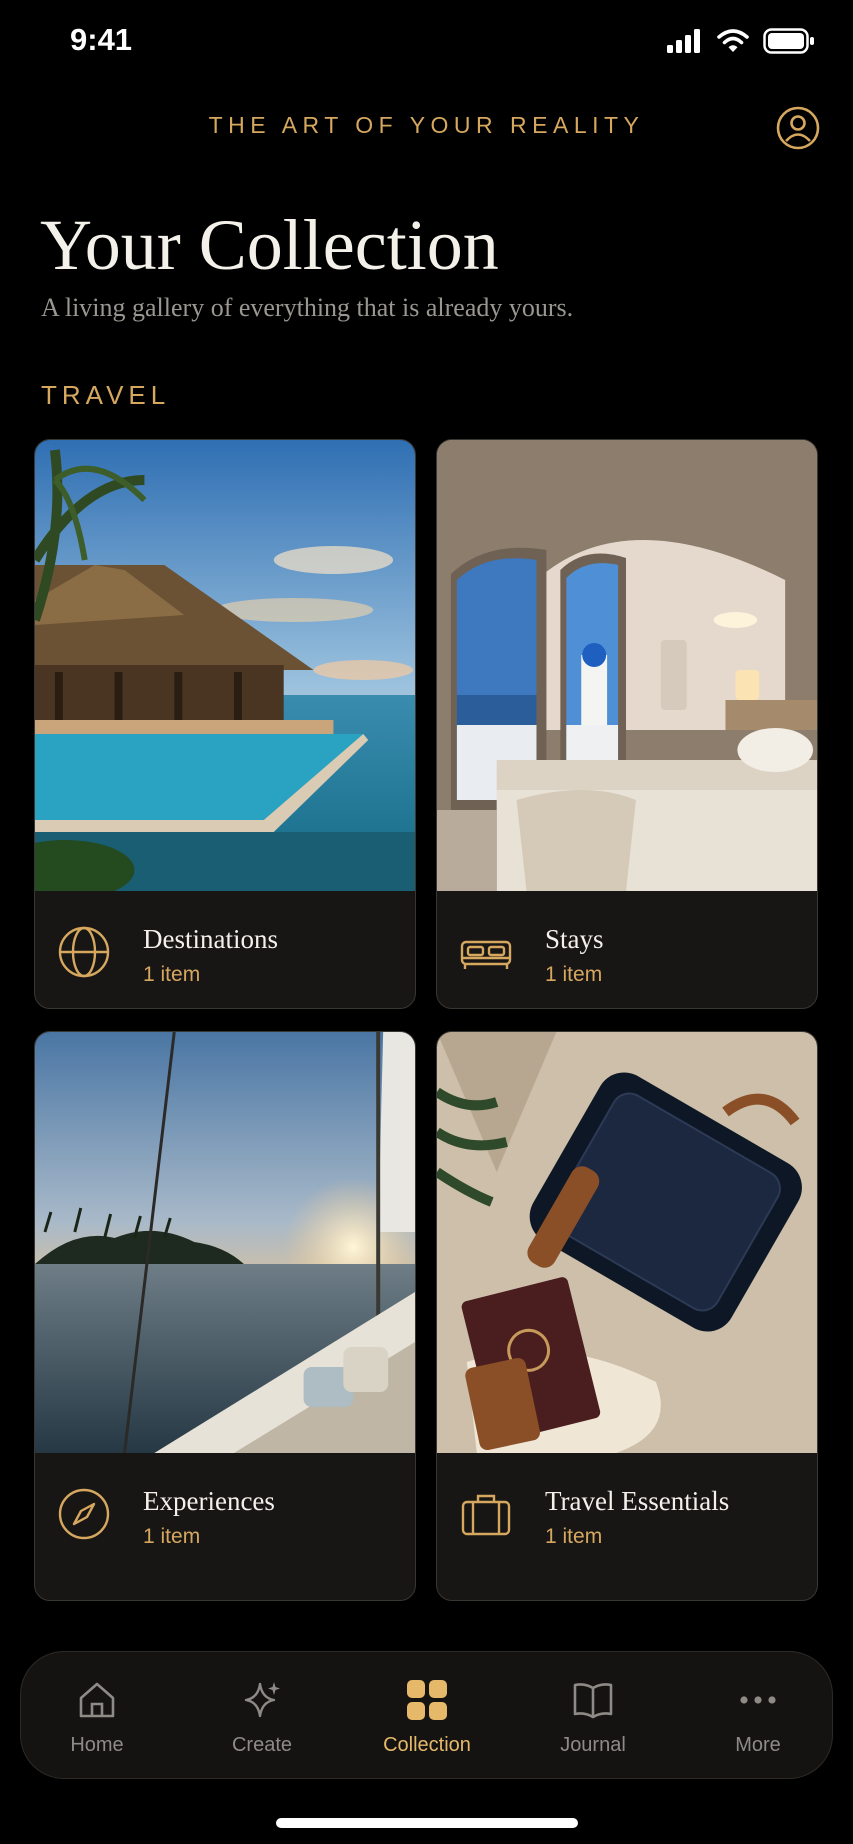 Image resolution: width=853 pixels, height=1844 pixels. What do you see at coordinates (758, 1718) in the screenshot?
I see `tab-more: More` at bounding box center [758, 1718].